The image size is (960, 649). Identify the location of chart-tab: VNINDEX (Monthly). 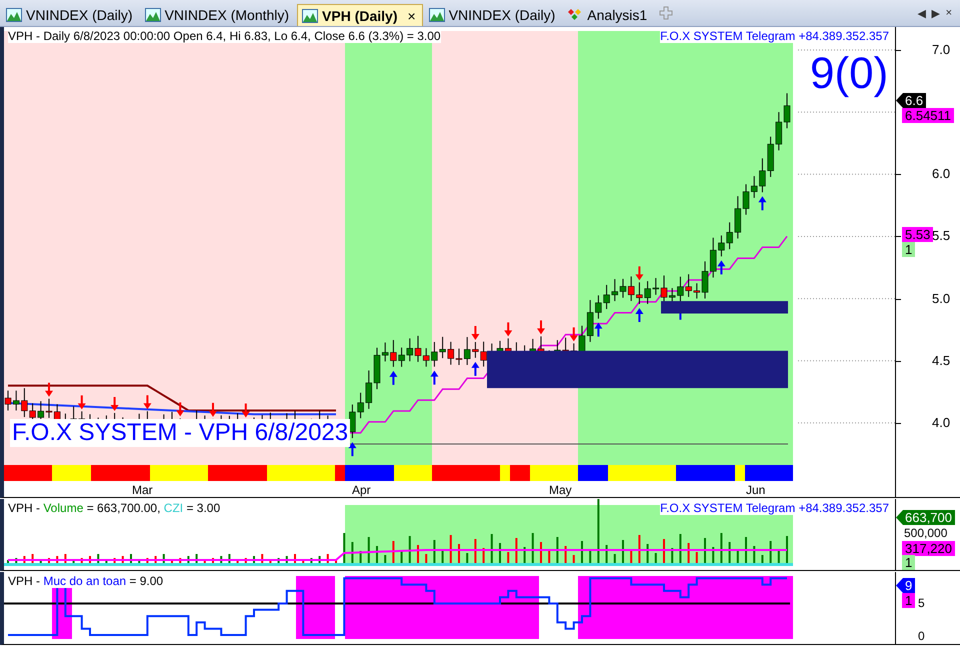
(218, 15).